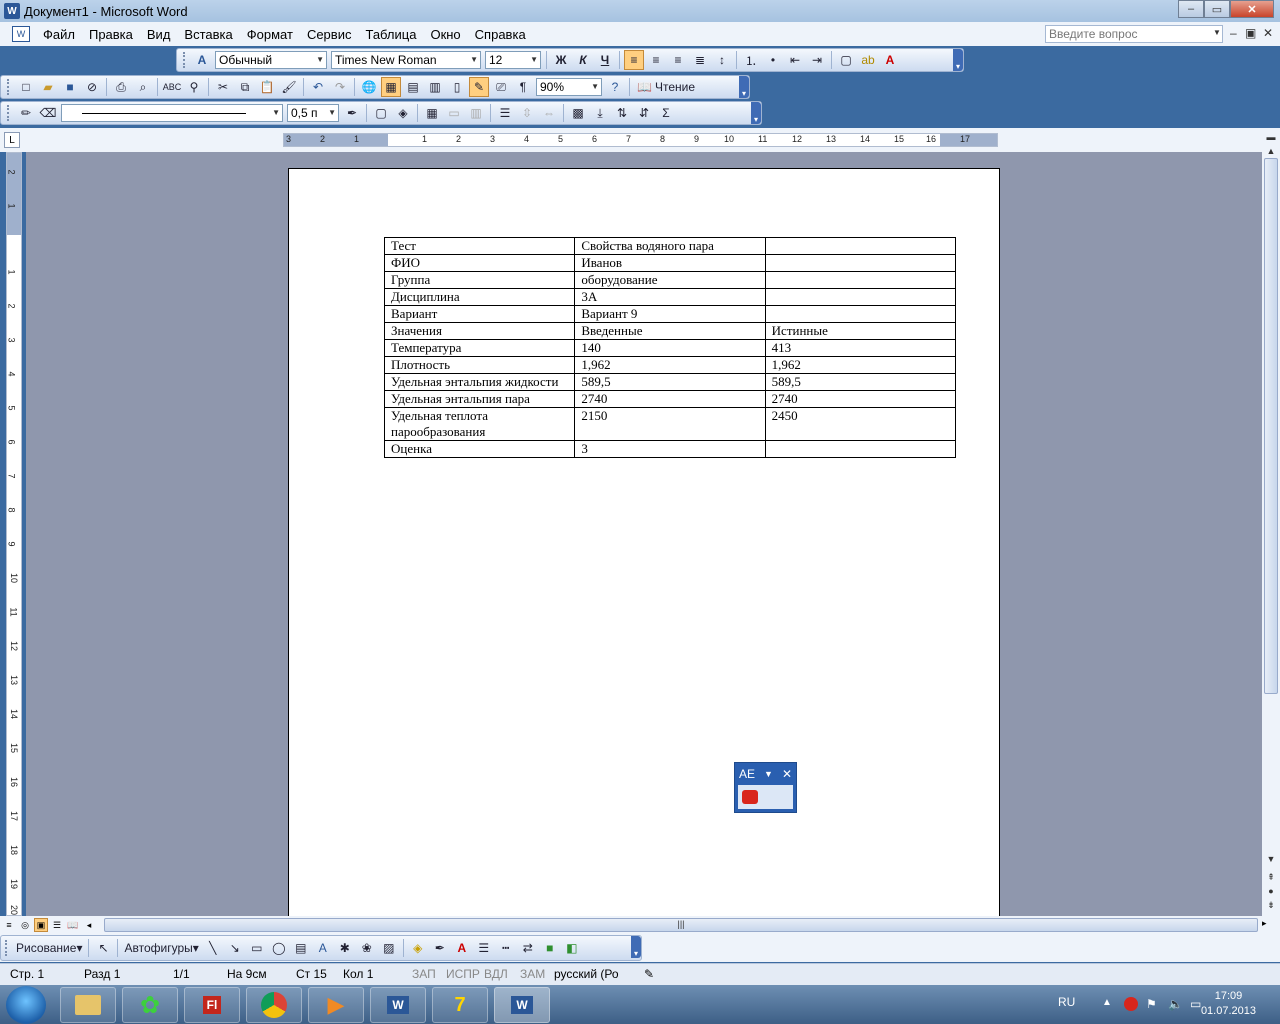 Image resolution: width=1280 pixels, height=1024 pixels. What do you see at coordinates (25, 925) in the screenshot?
I see `web-view-icon: ◎` at bounding box center [25, 925].